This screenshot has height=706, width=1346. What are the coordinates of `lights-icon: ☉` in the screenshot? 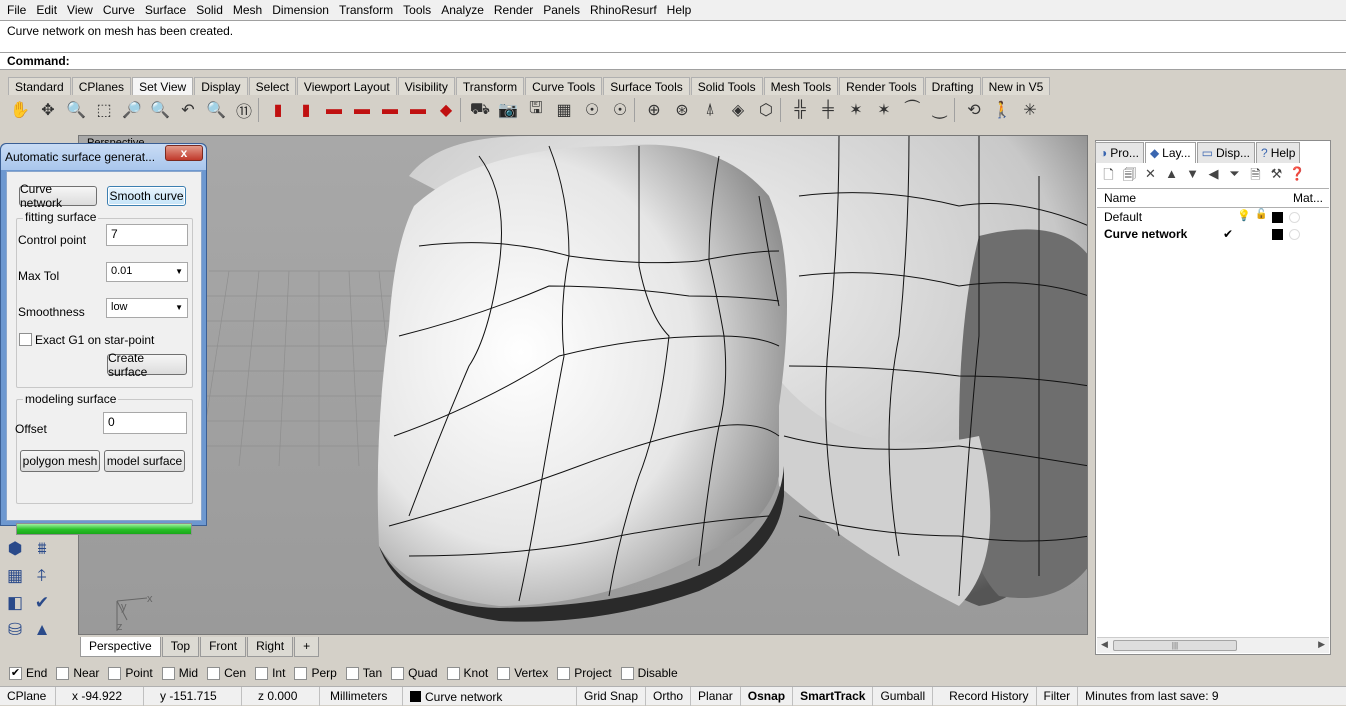 It's located at (620, 110).